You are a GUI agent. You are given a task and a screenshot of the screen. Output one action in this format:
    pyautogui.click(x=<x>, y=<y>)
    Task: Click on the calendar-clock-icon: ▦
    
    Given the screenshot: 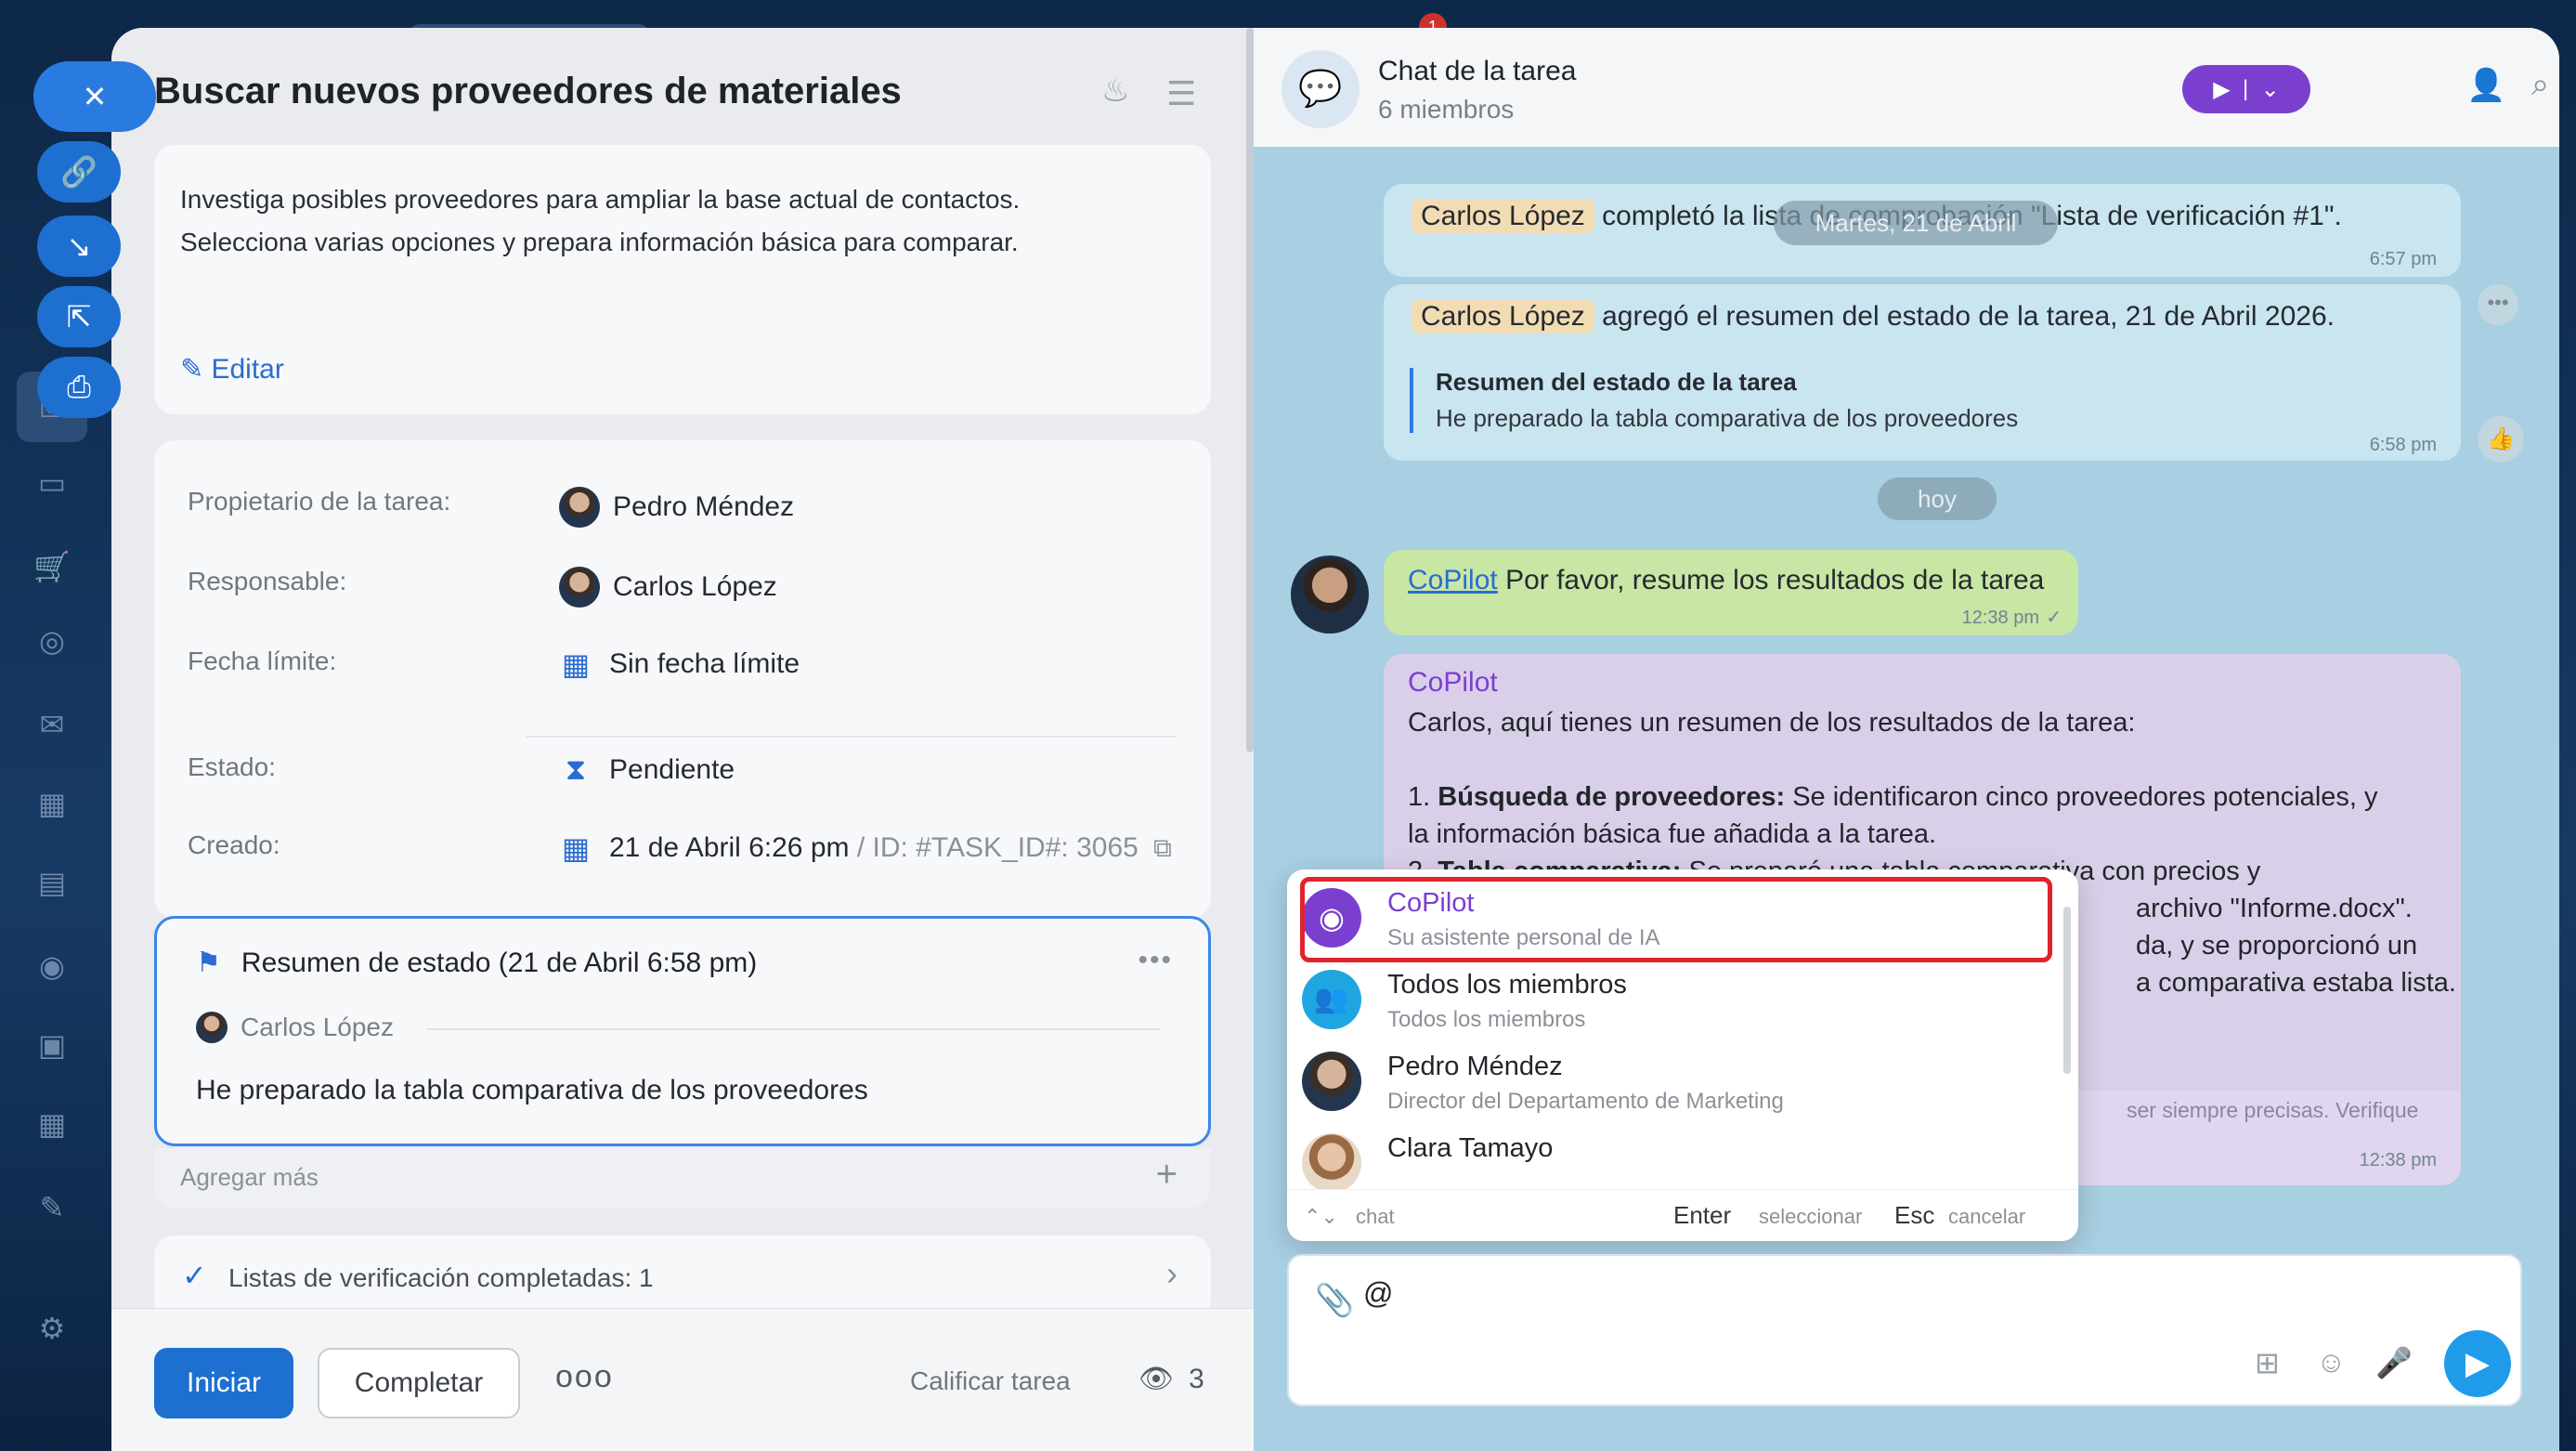 What is the action you would take?
    pyautogui.click(x=576, y=848)
    